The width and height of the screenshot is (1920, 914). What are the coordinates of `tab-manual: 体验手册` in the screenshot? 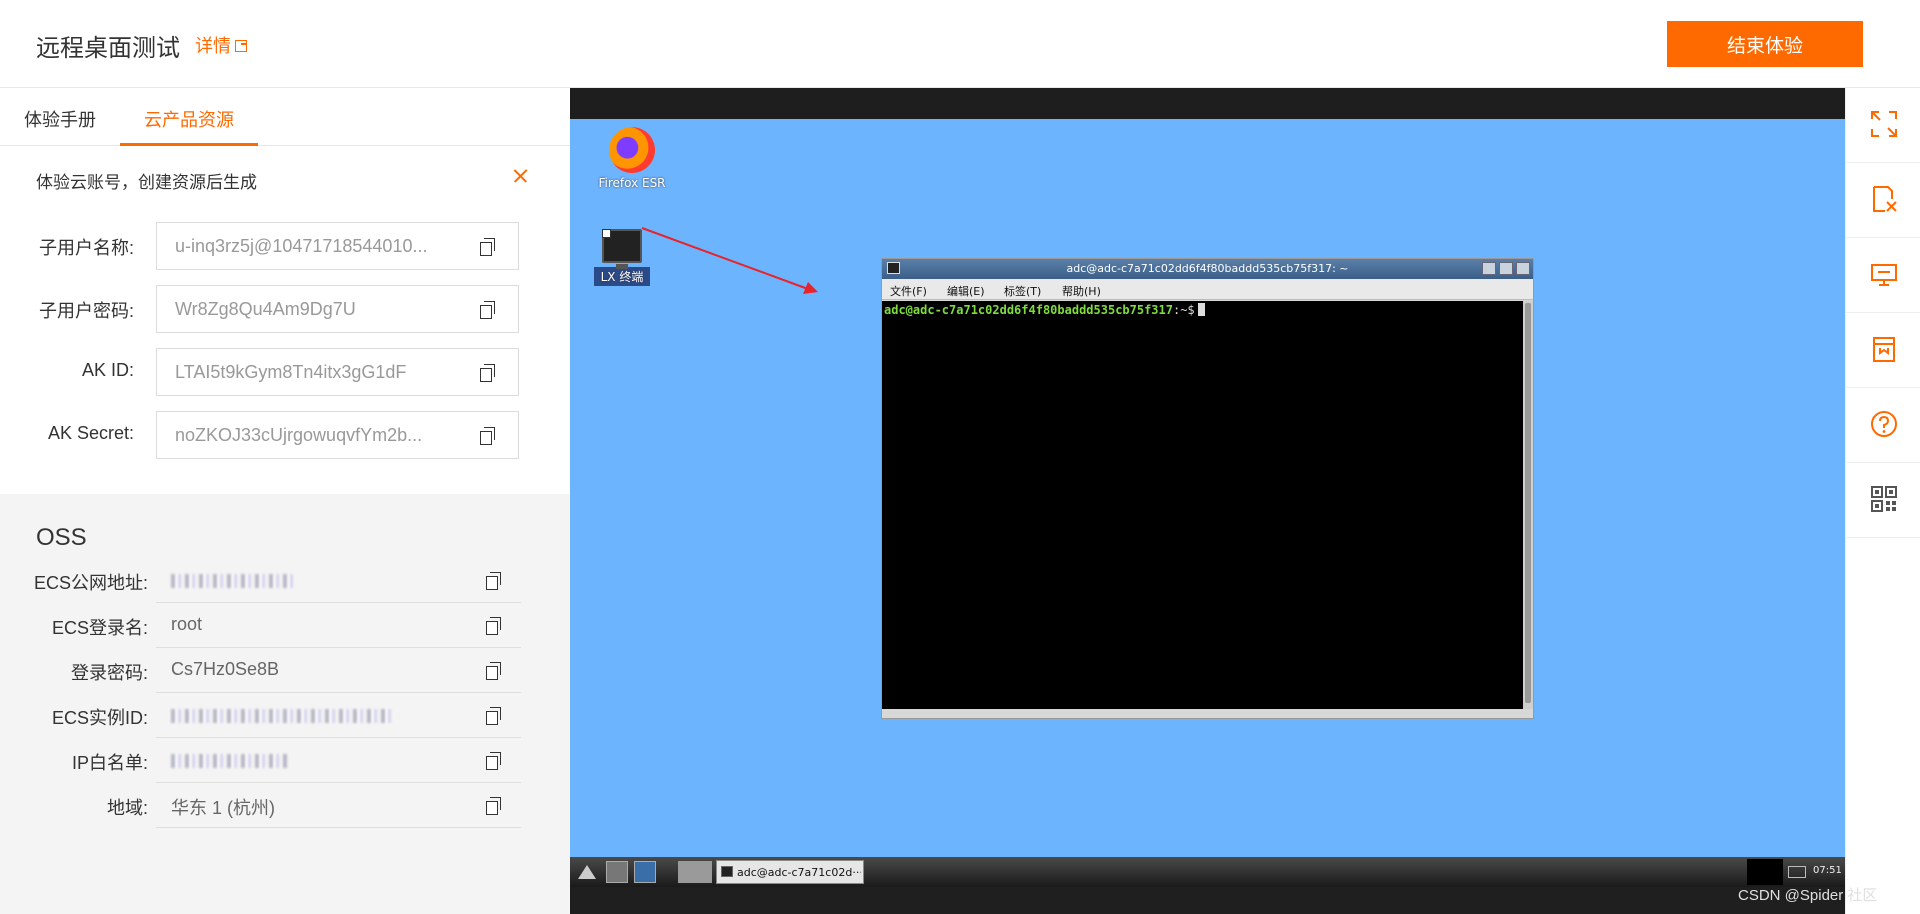 It's located at (60, 119).